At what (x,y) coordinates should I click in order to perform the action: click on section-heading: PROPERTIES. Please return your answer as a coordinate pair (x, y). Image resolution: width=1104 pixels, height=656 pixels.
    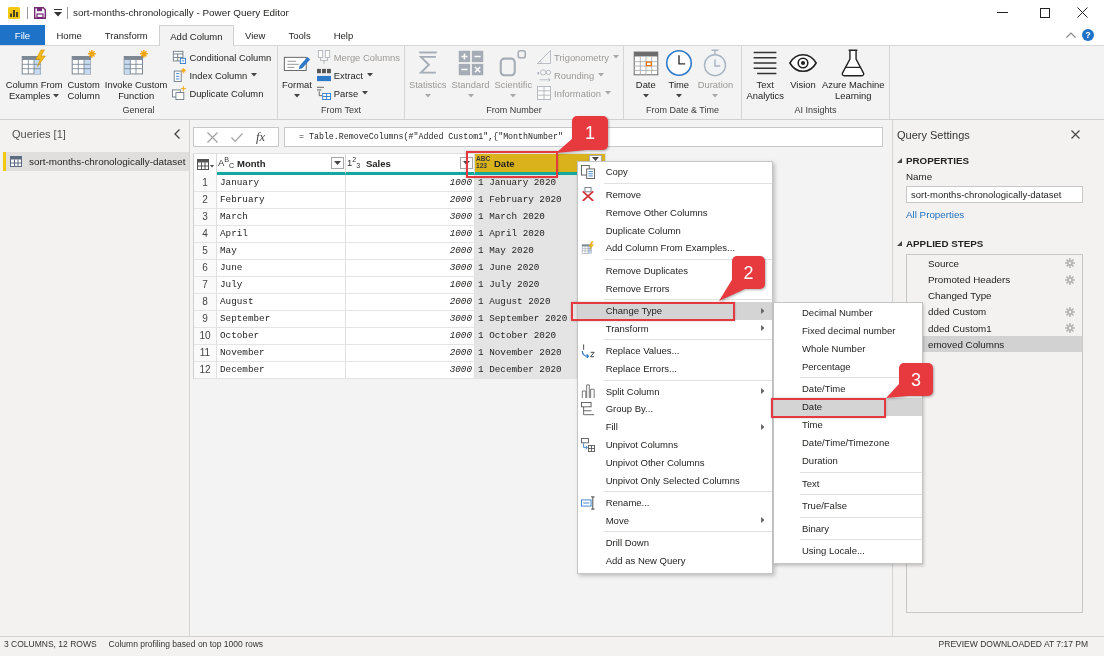
    Looking at the image, I should click on (938, 160).